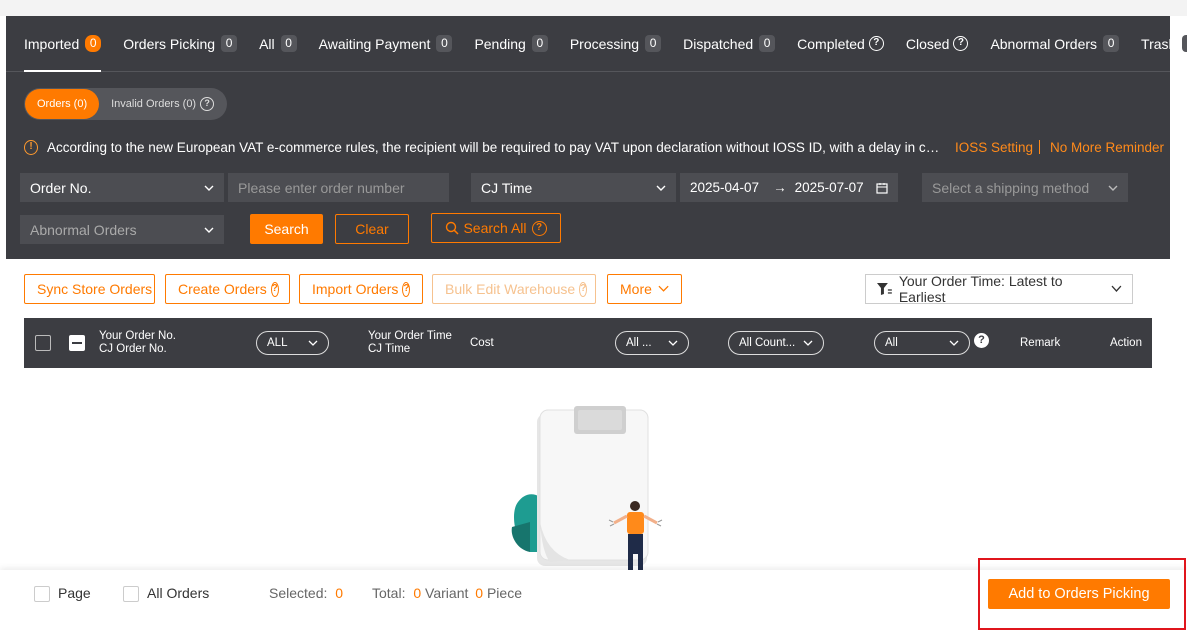  I want to click on subtab-invalid-orders: Invalid Orders (0) ?, so click(162, 104).